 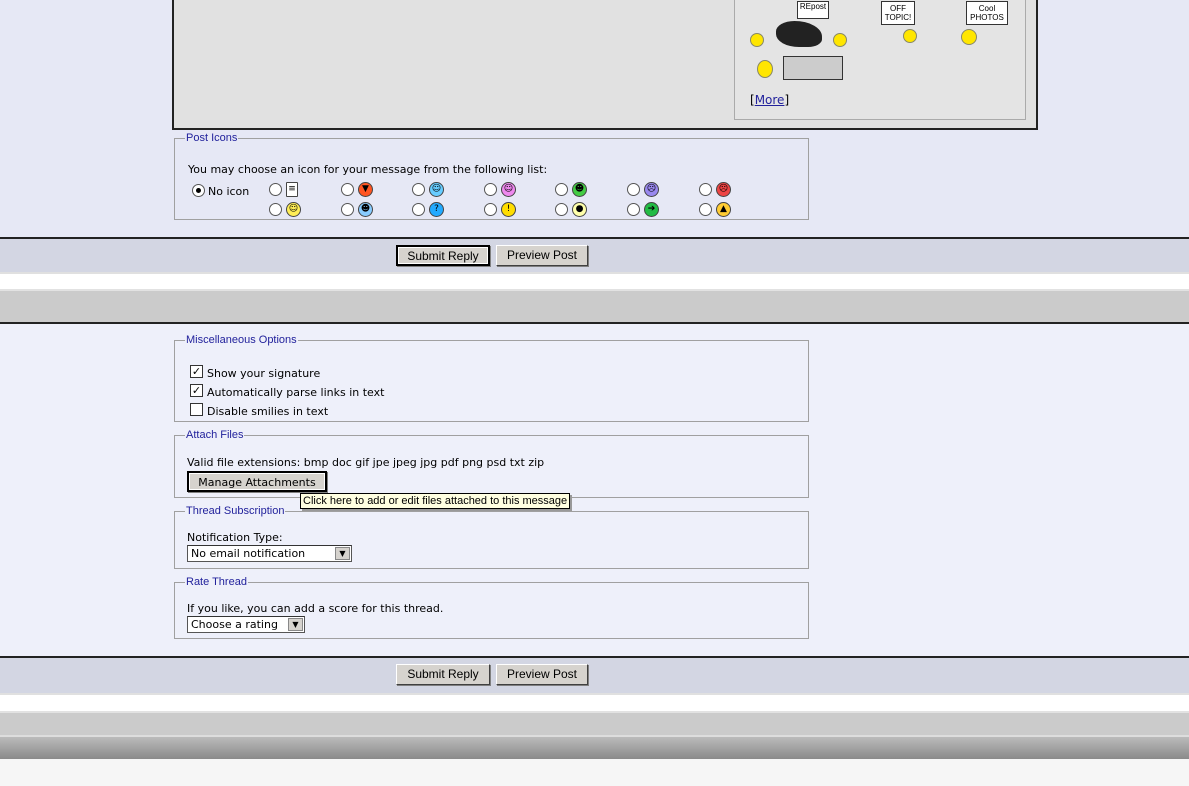 I want to click on notification-type-value: No email notification, so click(x=248, y=553).